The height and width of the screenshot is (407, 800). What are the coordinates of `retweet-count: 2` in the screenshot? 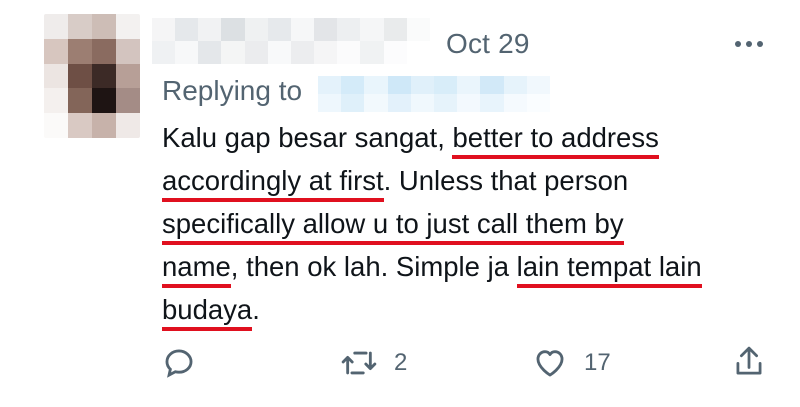 It's located at (401, 362).